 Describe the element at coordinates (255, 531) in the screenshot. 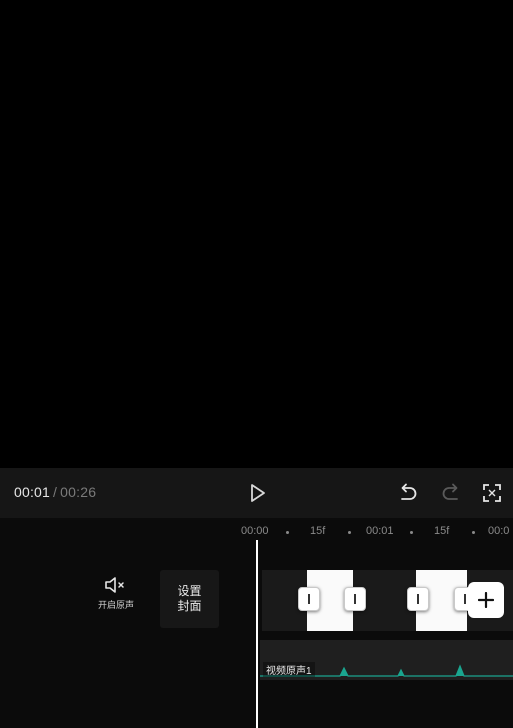

I see `ruler-label: 00:00` at that location.